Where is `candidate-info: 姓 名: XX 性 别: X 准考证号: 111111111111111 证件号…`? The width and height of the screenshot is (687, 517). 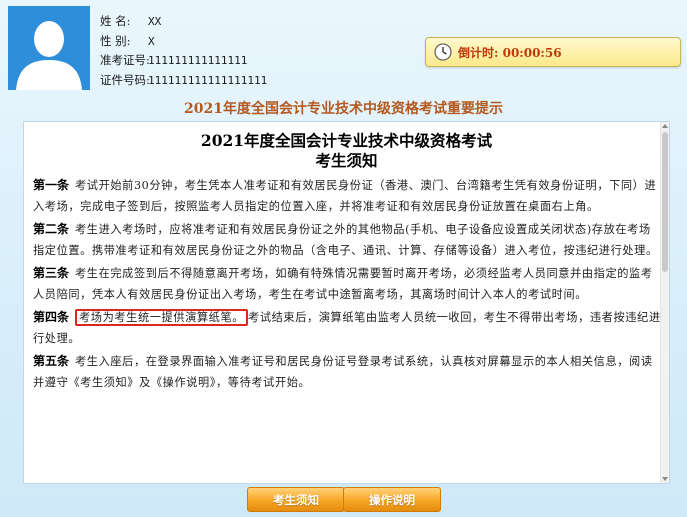
candidate-info: 姓 名: XX 性 别: X 准考证号: 111111111111111 证件号… is located at coordinates (183, 51).